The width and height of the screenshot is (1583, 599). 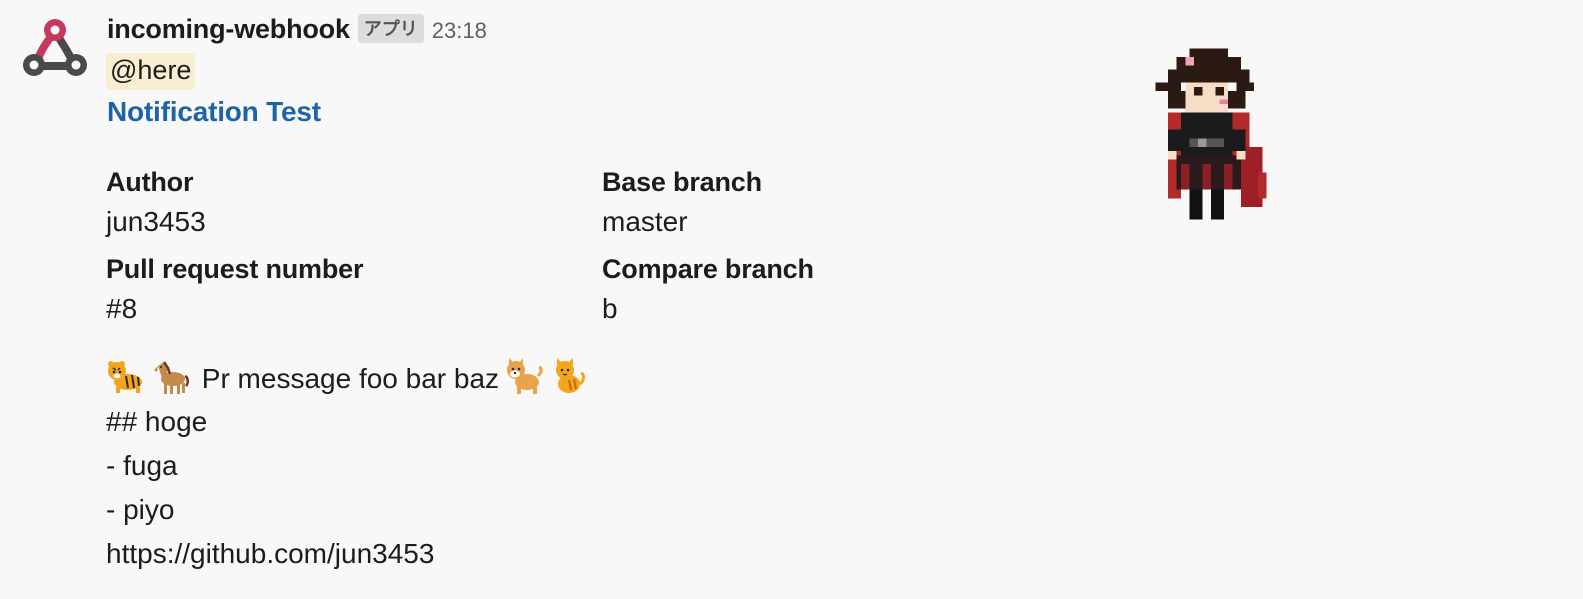 What do you see at coordinates (1211, 134) in the screenshot?
I see `pixel-art-character-icon` at bounding box center [1211, 134].